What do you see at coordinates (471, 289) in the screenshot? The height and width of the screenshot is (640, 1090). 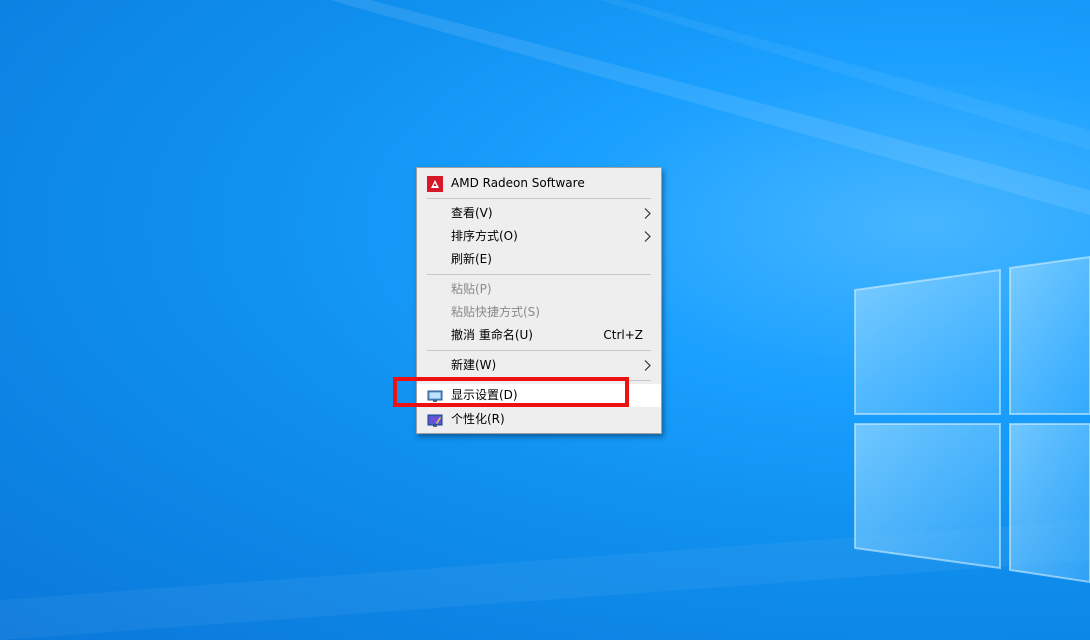 I see `menu-item-label: 粘贴(P)` at bounding box center [471, 289].